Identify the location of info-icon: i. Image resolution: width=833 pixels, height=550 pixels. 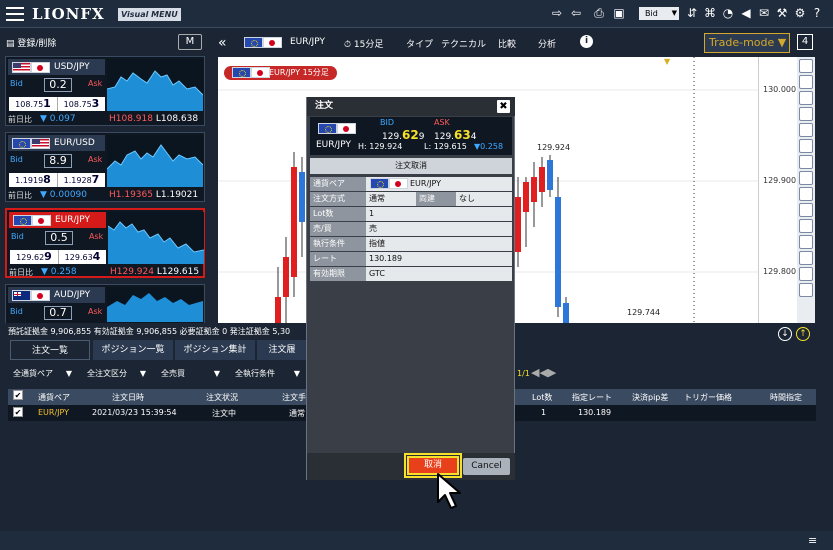
(586, 41).